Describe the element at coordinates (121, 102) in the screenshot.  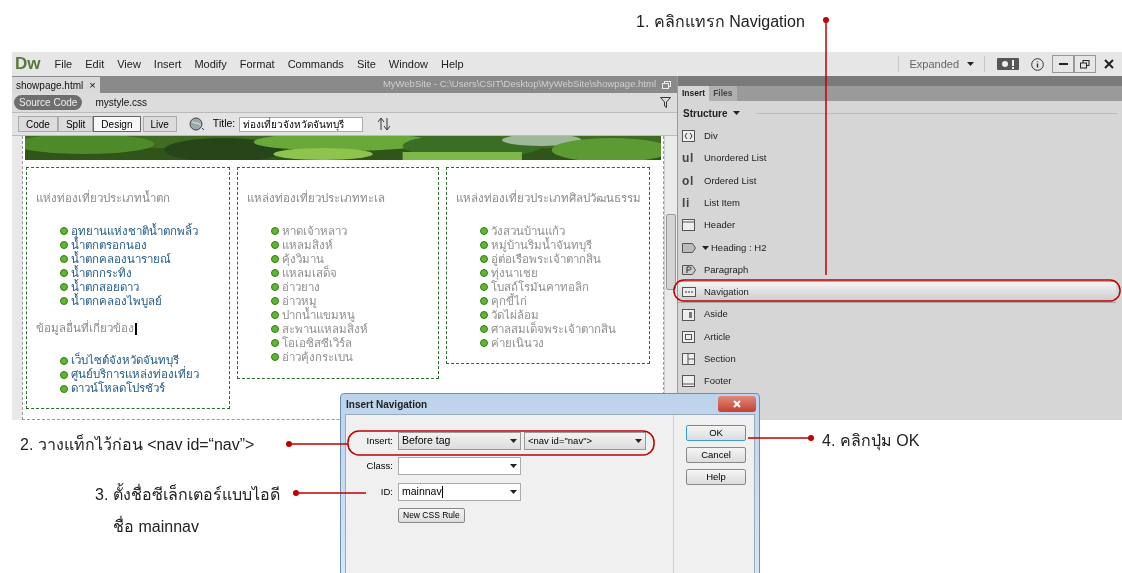
I see `related-file-tab: mystyle.css` at that location.